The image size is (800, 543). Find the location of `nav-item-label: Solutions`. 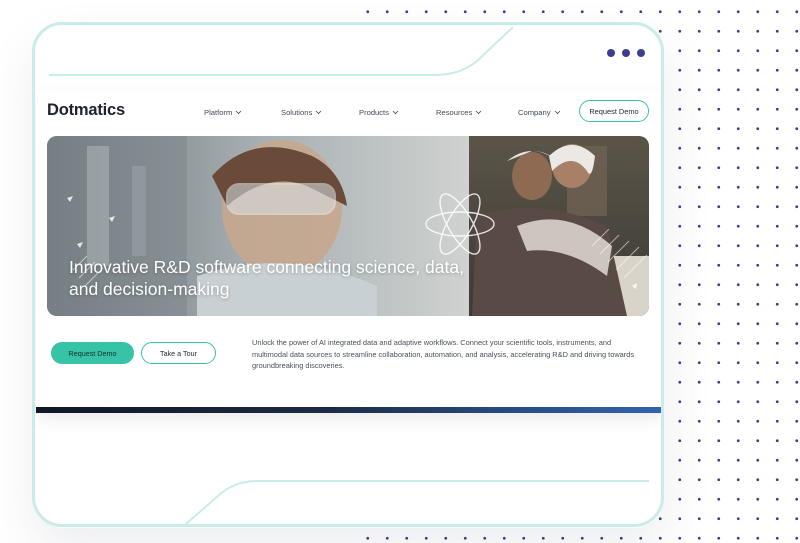

nav-item-label: Solutions is located at coordinates (297, 112).